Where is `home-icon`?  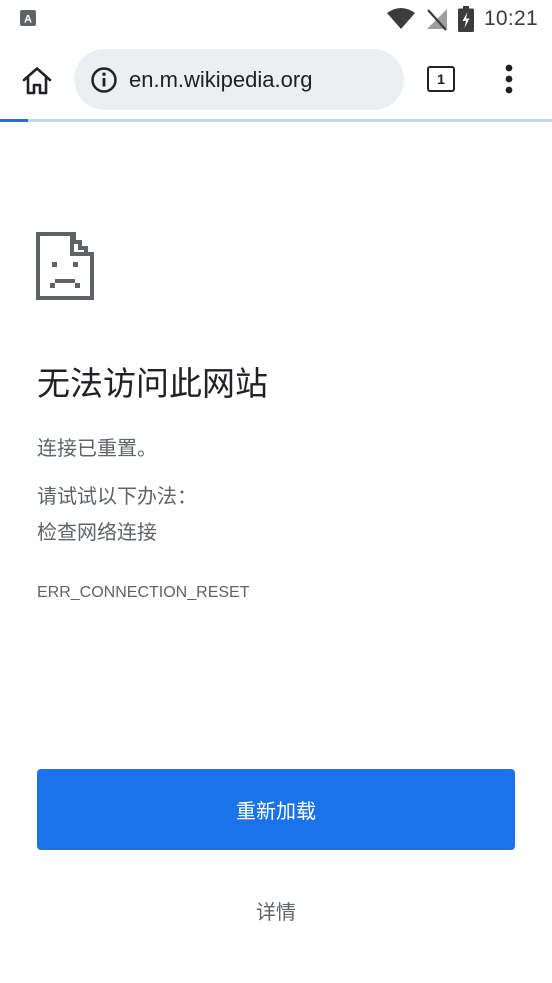
home-icon is located at coordinates (37, 81).